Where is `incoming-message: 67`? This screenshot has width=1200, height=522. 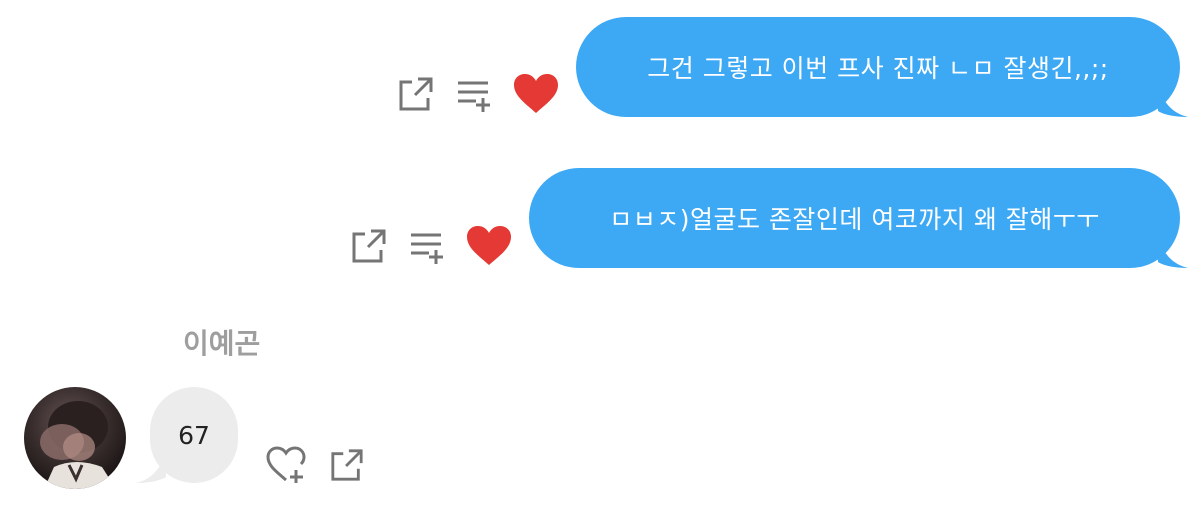 incoming-message: 67 is located at coordinates (187, 435).